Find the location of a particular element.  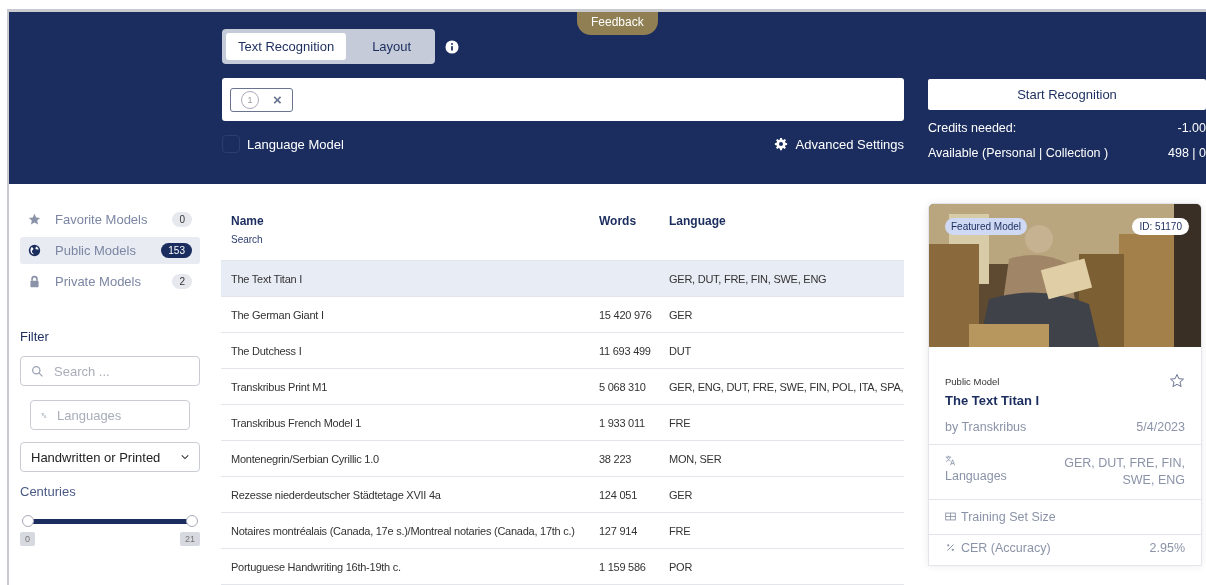

table-cell-text: GER, DUT, FRE, FIN, SWE, ENG is located at coordinates (748, 278).